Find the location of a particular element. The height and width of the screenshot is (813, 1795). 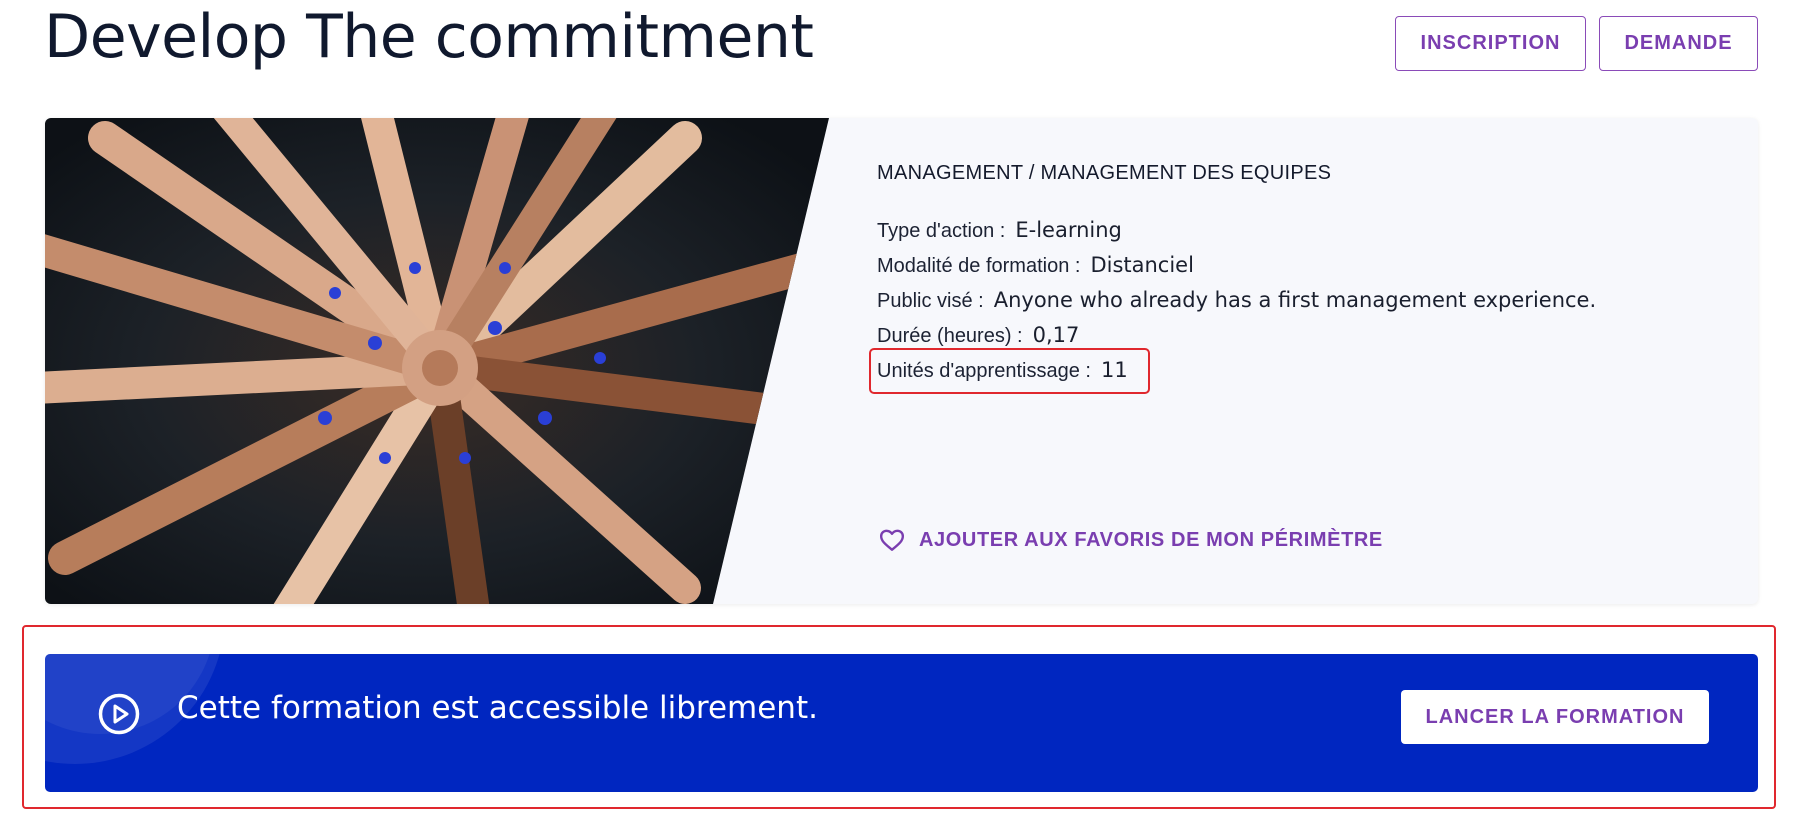

detail-label: Modalité de formation : is located at coordinates (979, 266).